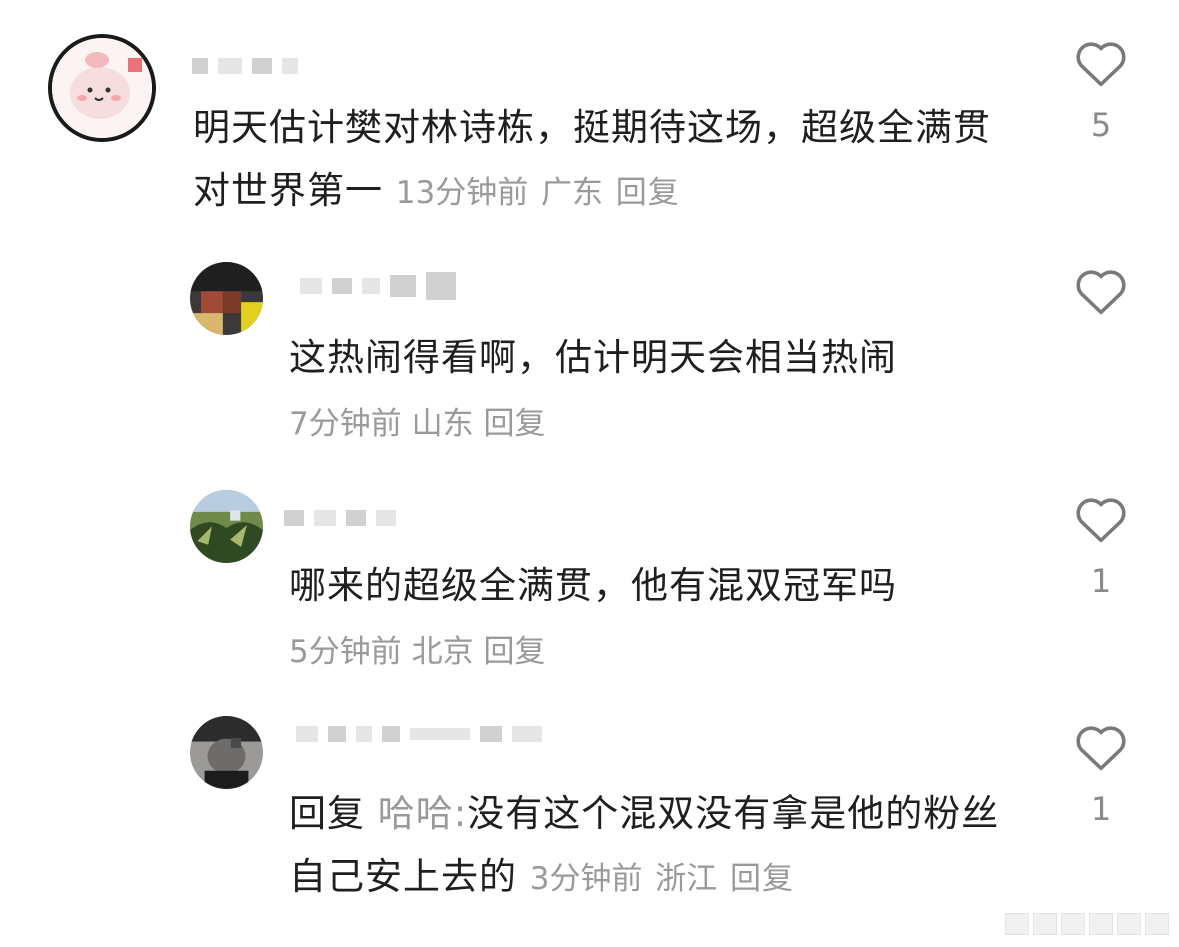  I want to click on comment-body: 回复 哈哈:没有这个混双没有拿是他的粉丝自己安上去的 3分钟前 浙江 回复, so click(644, 845).